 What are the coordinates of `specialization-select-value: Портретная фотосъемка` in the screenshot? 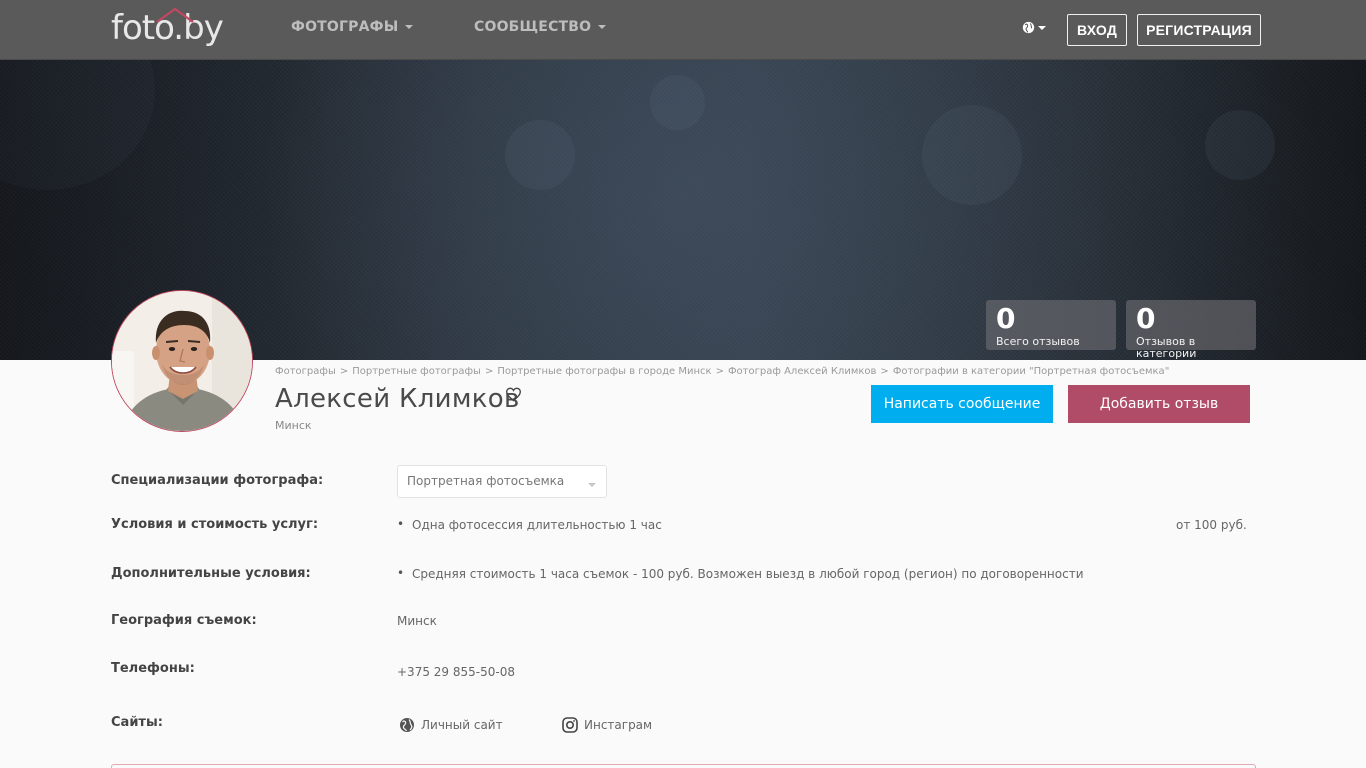 It's located at (486, 481).